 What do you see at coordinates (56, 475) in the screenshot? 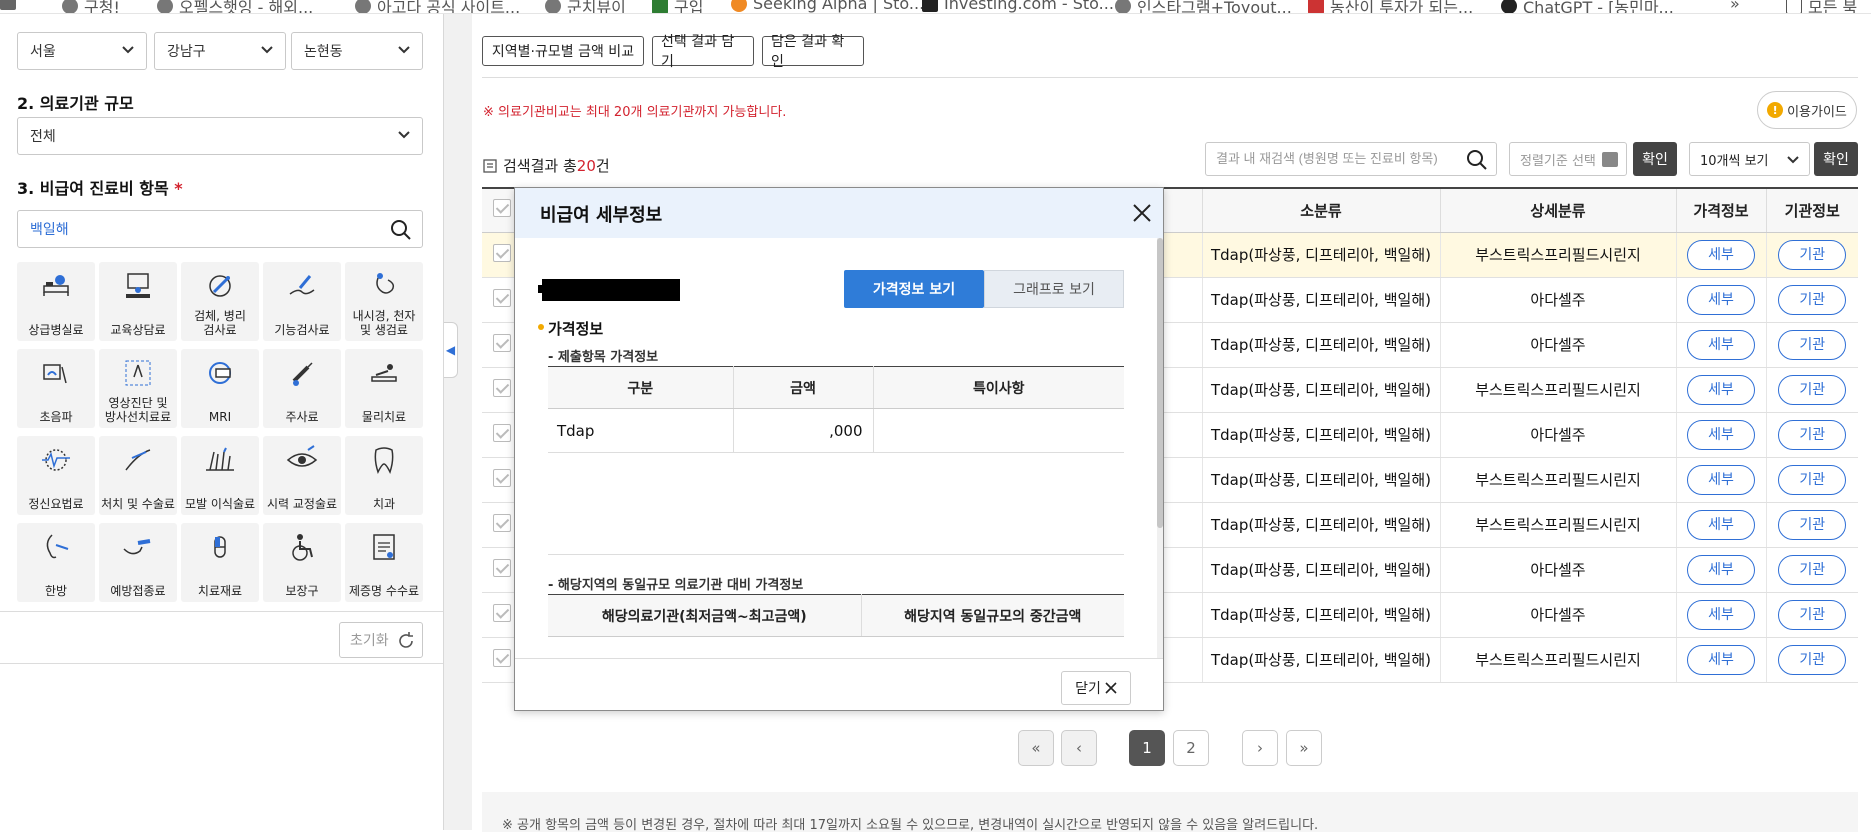
I see `category-psychotherapy: 정신요법료` at bounding box center [56, 475].